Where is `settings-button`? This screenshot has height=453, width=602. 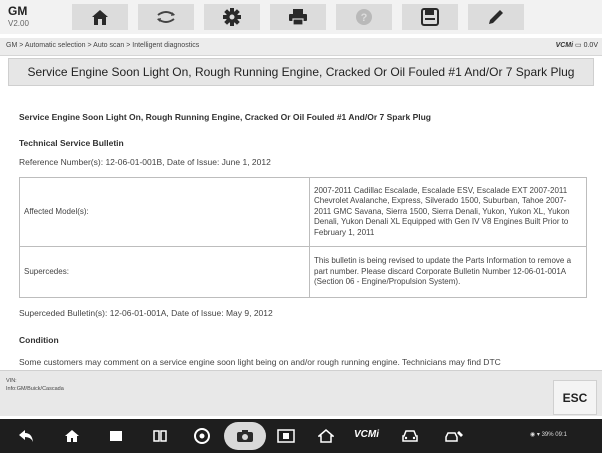 settings-button is located at coordinates (232, 17).